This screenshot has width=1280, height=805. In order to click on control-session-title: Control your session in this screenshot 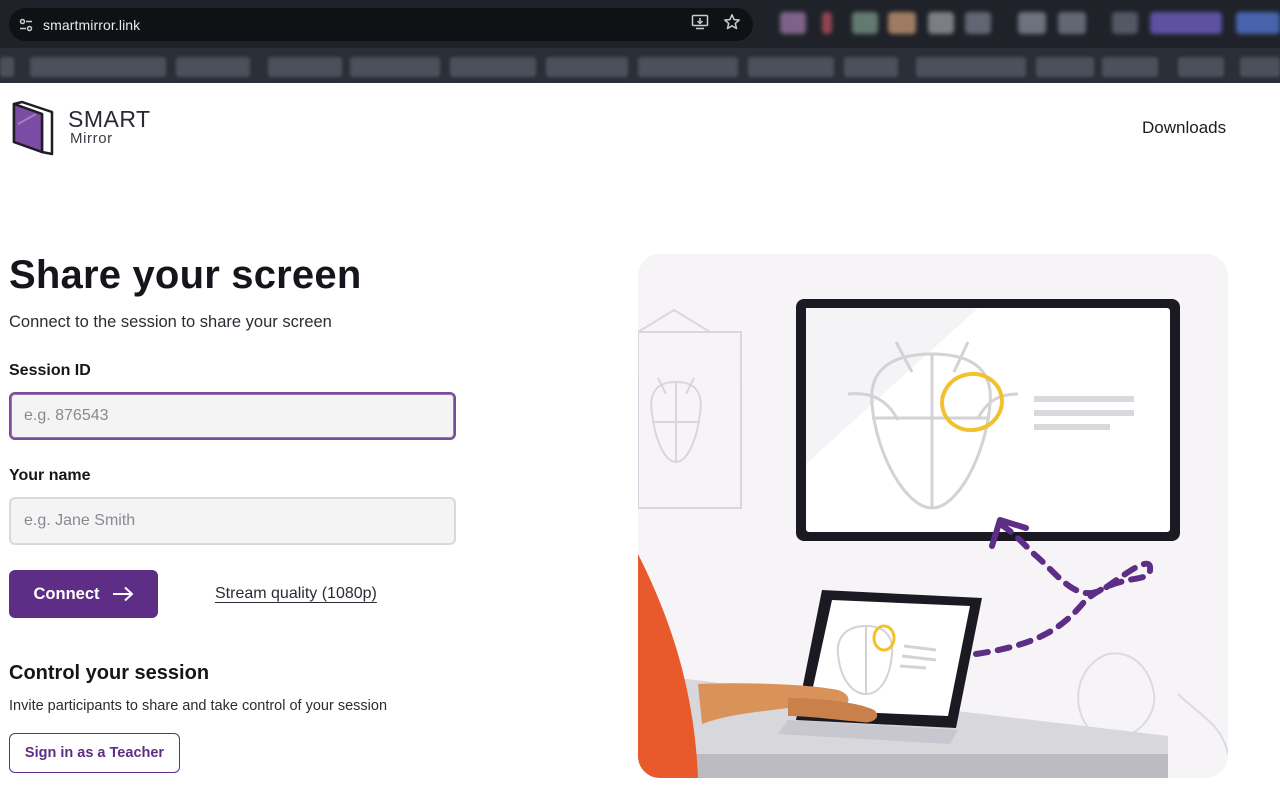, I will do `click(109, 673)`.